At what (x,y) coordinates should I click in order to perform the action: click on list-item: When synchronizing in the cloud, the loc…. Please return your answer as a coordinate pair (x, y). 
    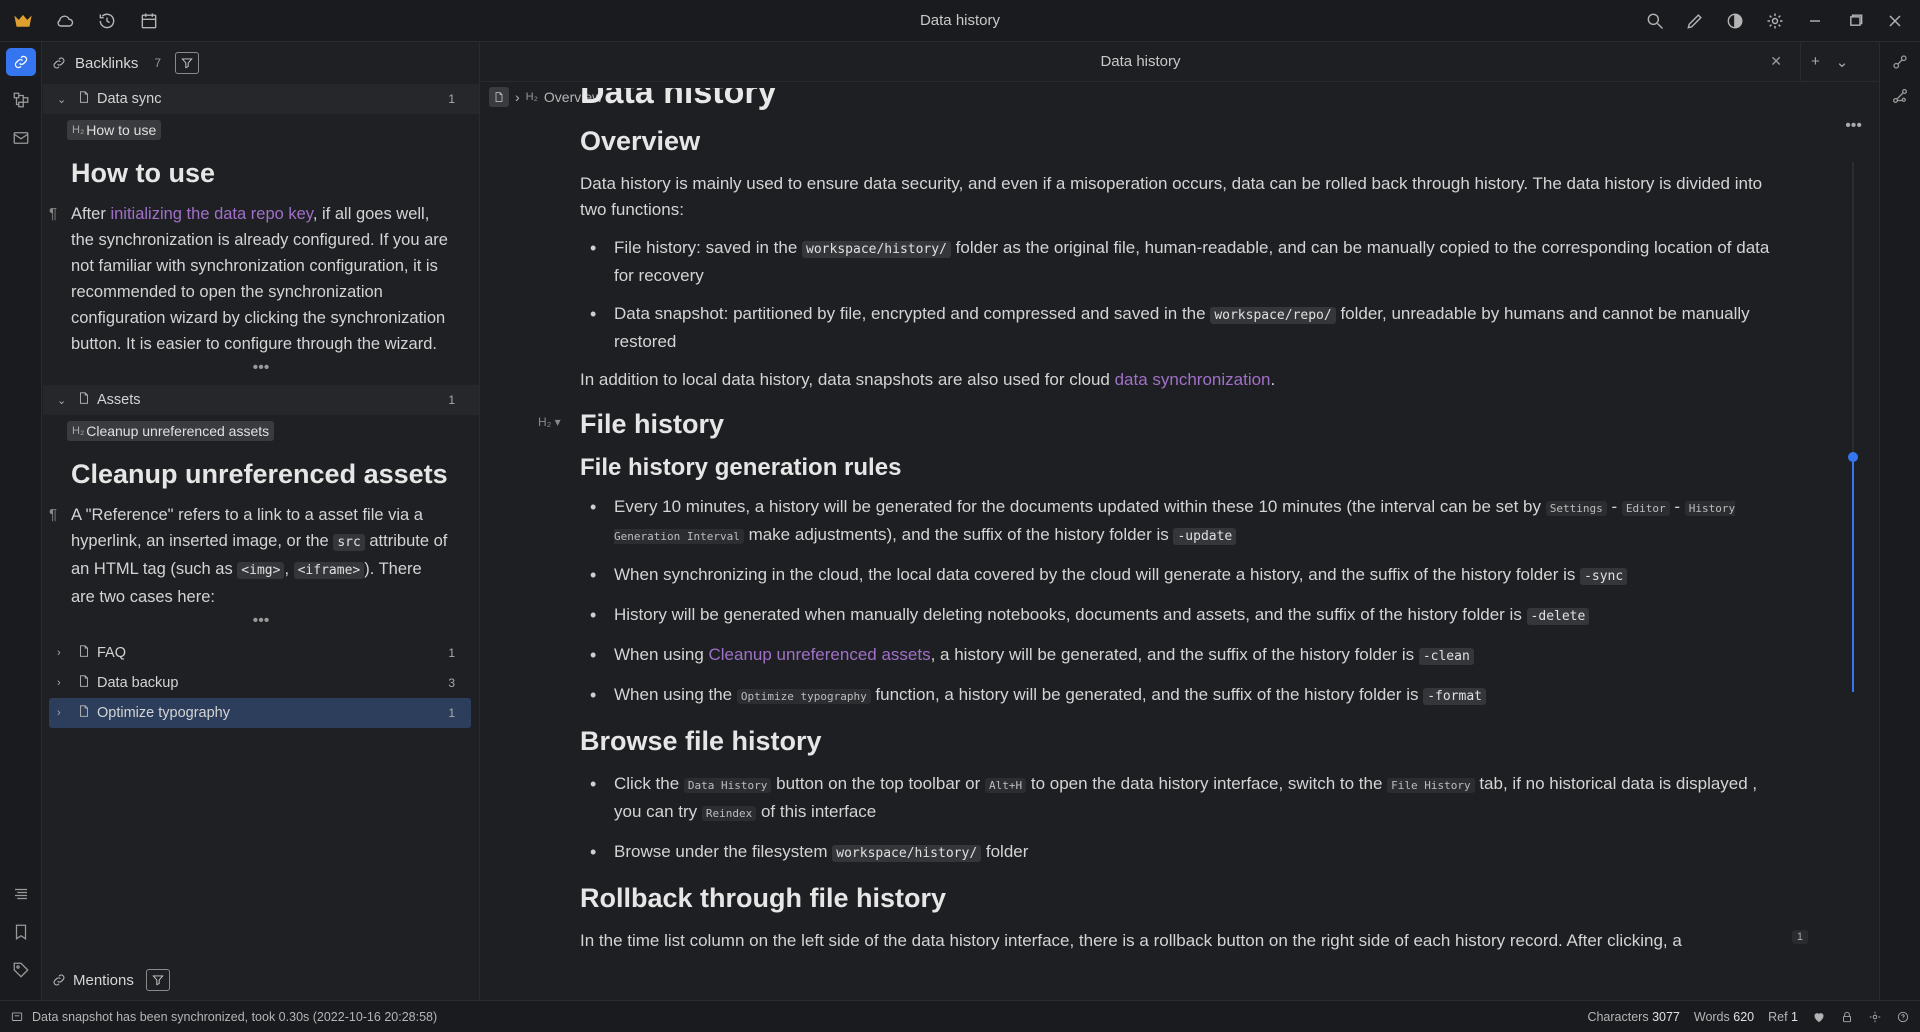
    Looking at the image, I should click on (1175, 576).